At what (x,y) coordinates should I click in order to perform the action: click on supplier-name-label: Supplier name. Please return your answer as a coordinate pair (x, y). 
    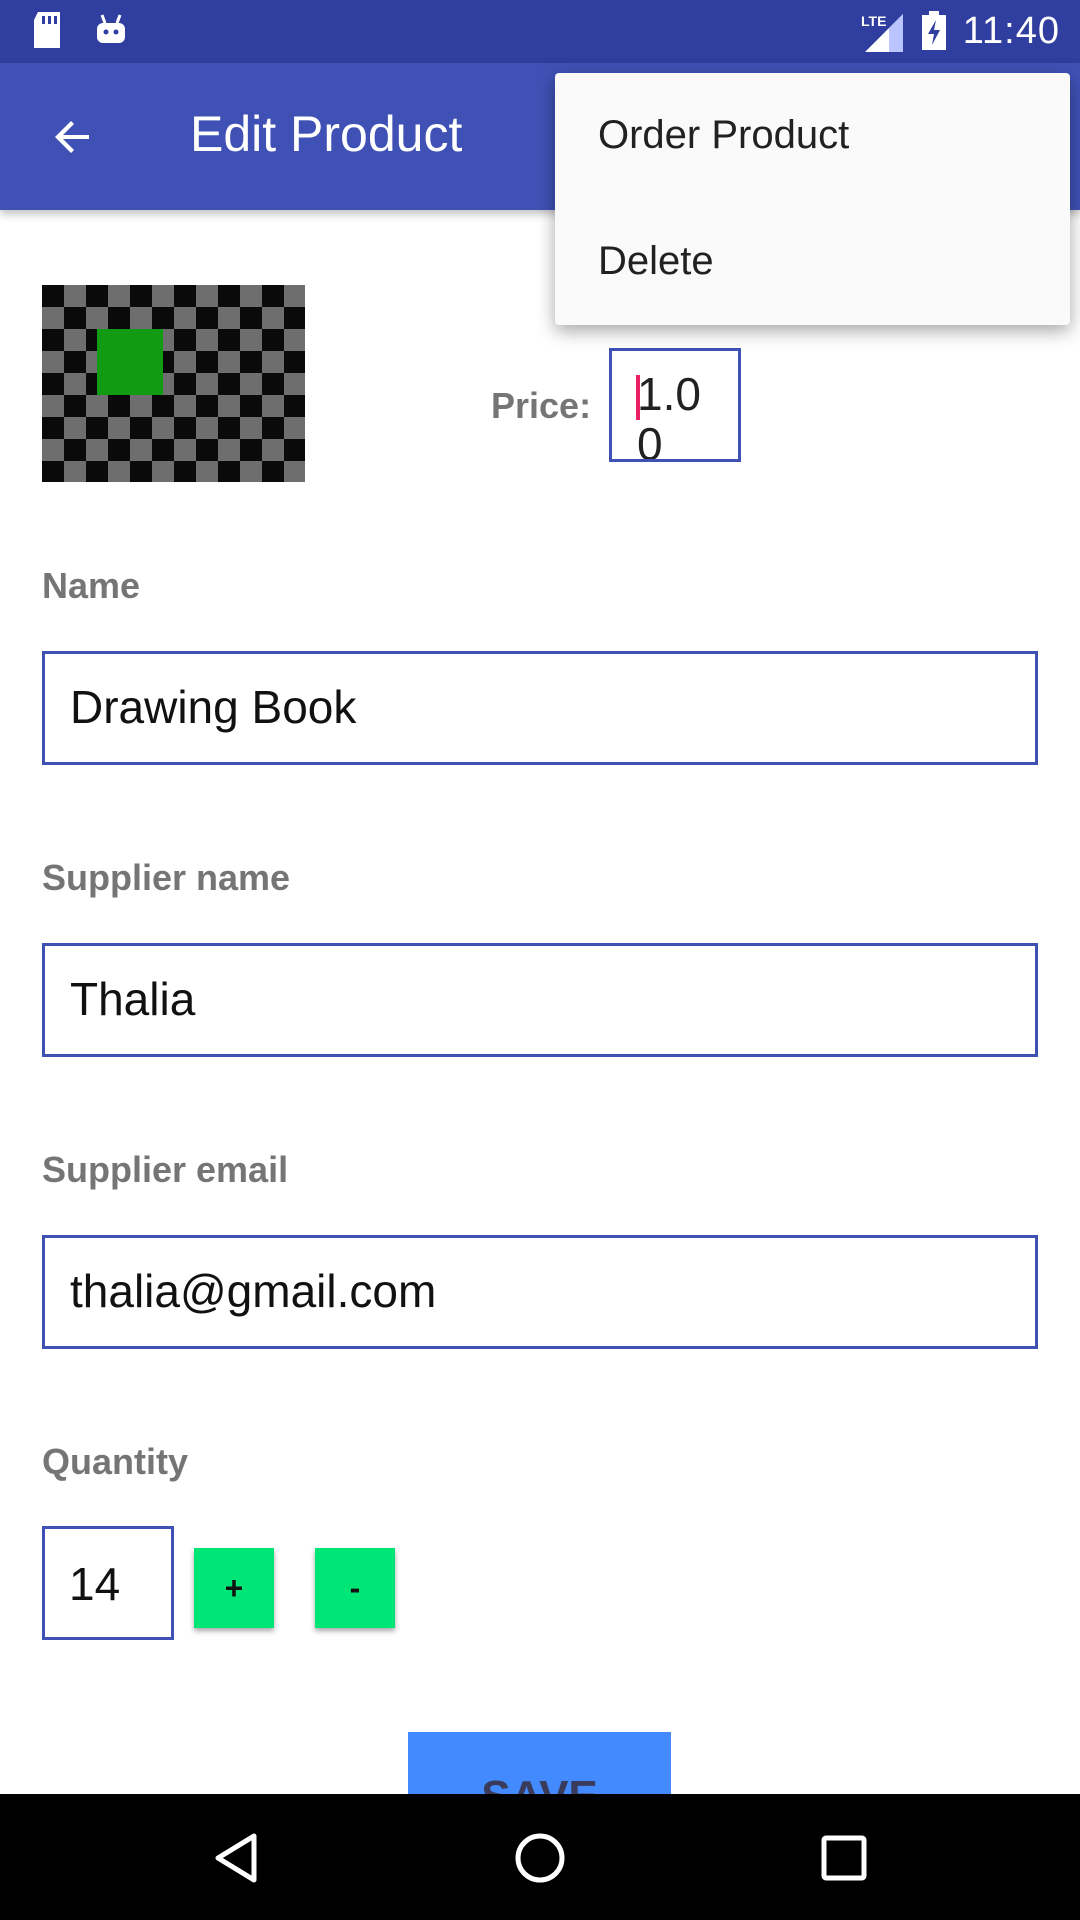
    Looking at the image, I should click on (166, 877).